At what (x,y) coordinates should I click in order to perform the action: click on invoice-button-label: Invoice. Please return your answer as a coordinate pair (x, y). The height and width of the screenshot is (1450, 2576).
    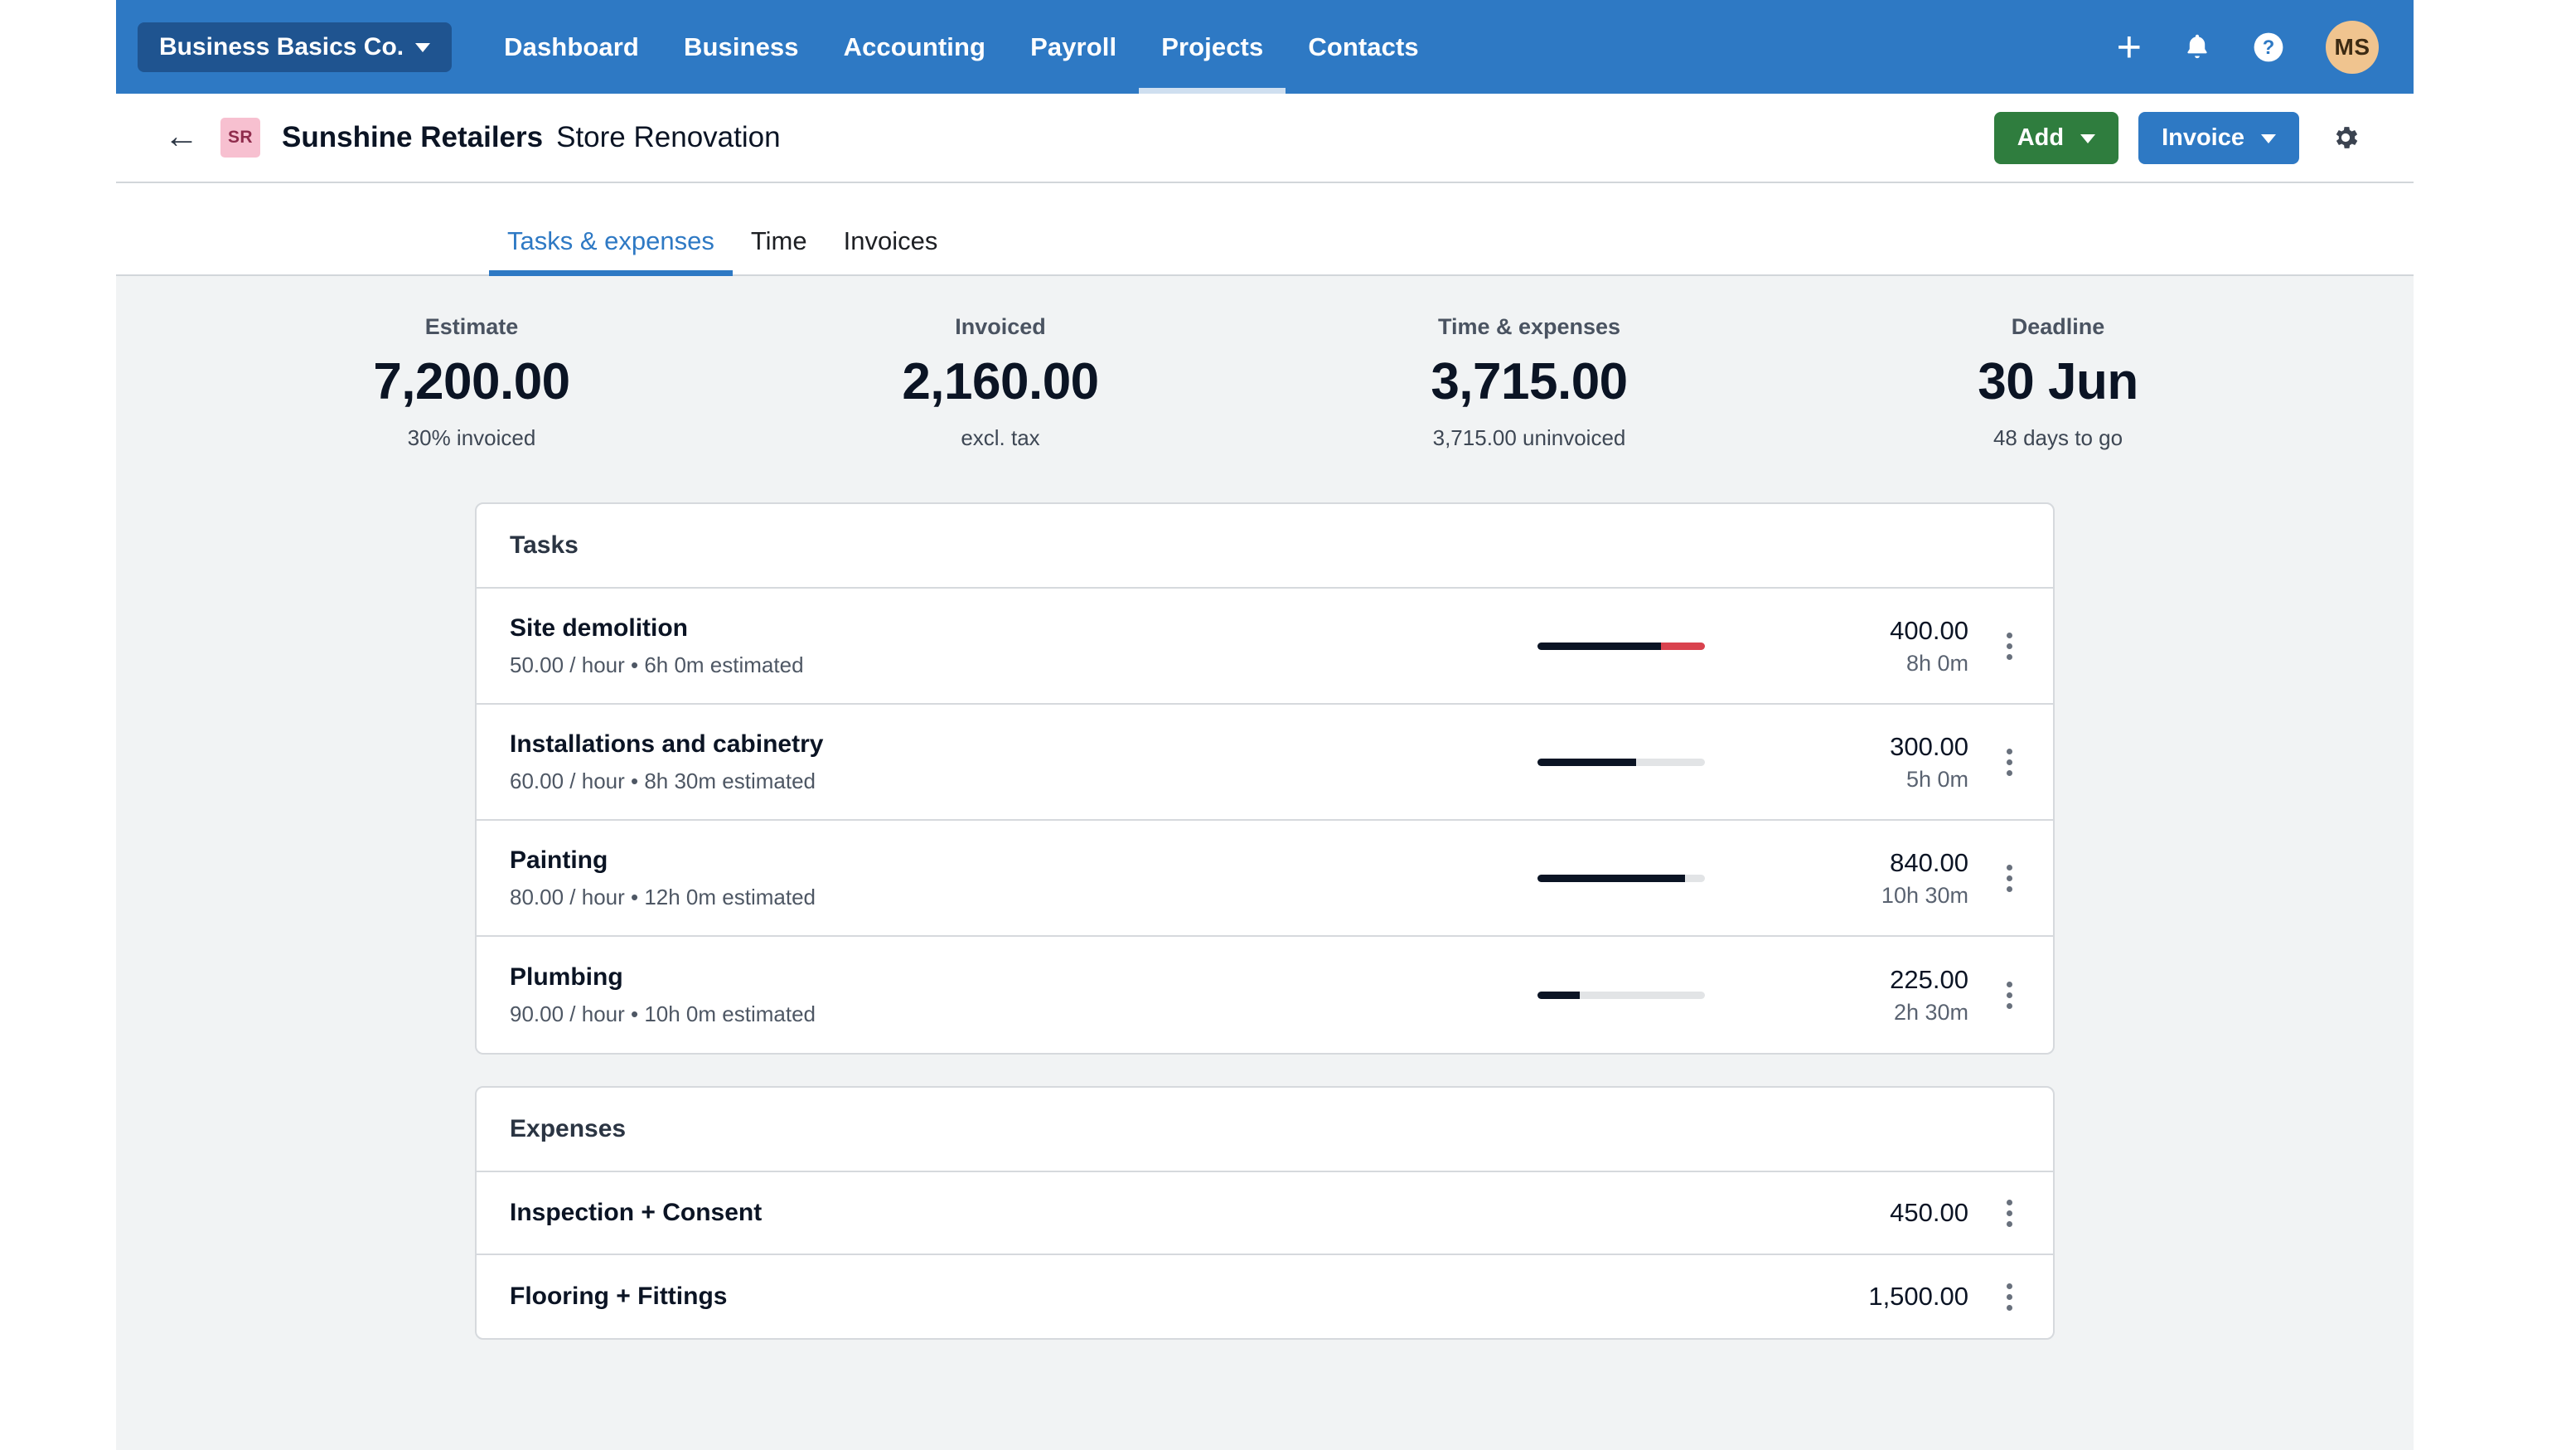
    Looking at the image, I should click on (2203, 137).